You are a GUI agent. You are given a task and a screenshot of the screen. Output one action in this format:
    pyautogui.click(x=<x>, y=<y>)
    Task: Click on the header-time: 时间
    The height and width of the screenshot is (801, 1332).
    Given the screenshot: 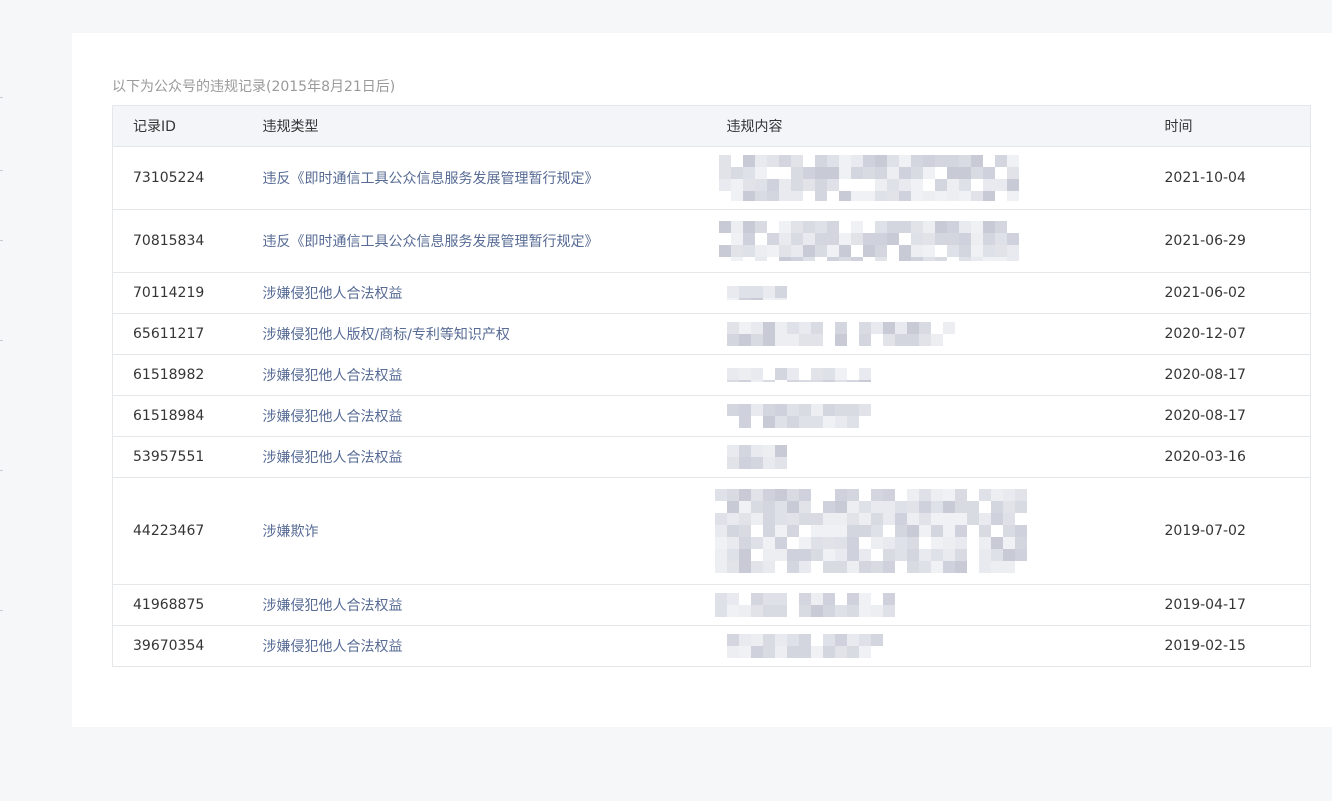 What is the action you would take?
    pyautogui.click(x=1227, y=126)
    